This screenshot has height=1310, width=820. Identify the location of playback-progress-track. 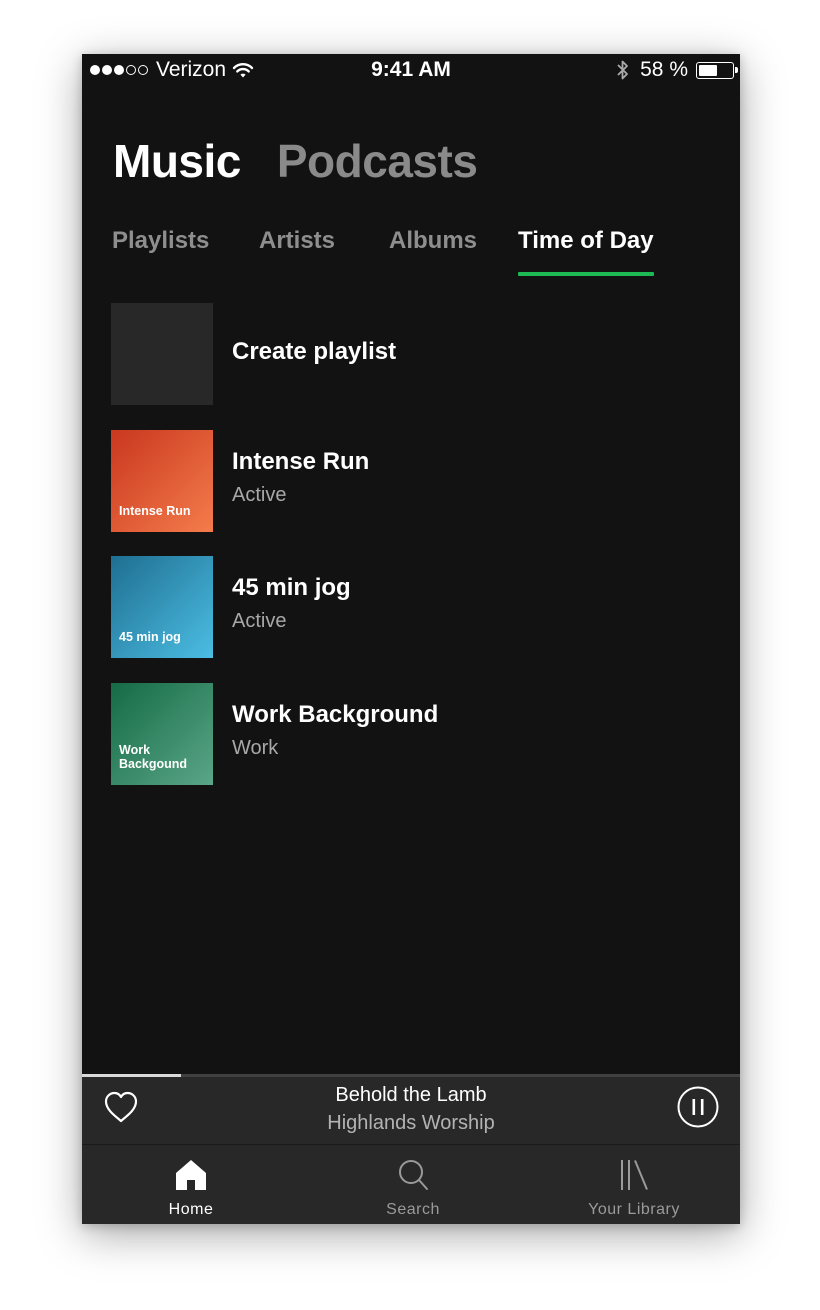
(411, 1075).